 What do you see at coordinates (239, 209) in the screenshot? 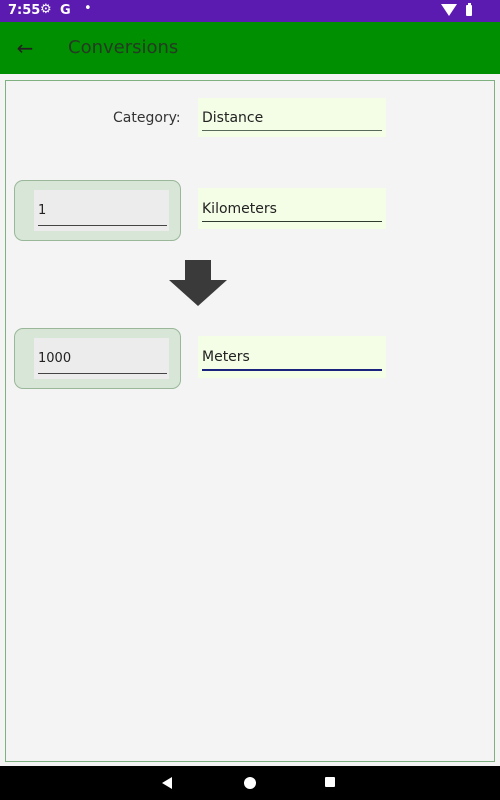
I see `from-unit-value: Kilometers` at bounding box center [239, 209].